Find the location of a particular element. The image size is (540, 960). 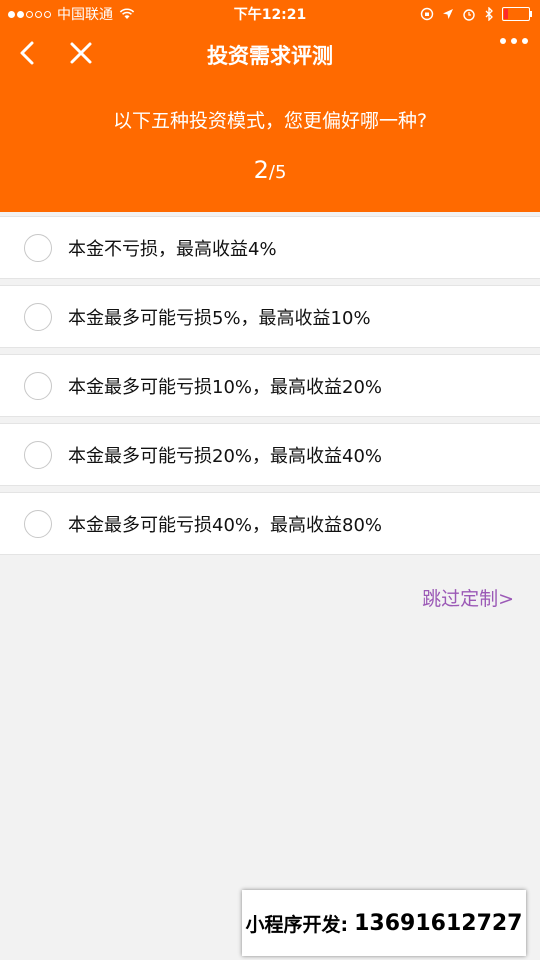

ad-banner: 小程序开发: 13691612727 is located at coordinates (384, 923).